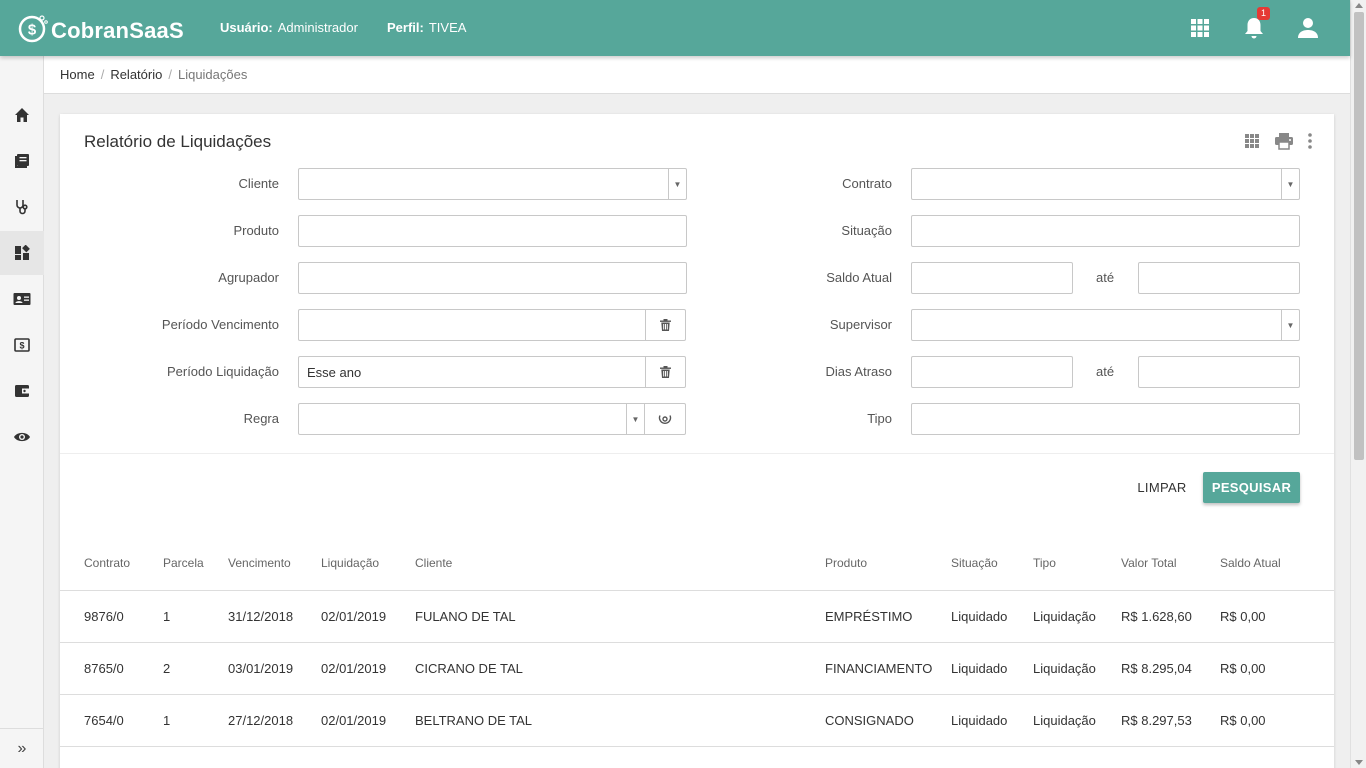 This screenshot has width=1366, height=768. What do you see at coordinates (974, 563) in the screenshot?
I see `col-situacao: Situação` at bounding box center [974, 563].